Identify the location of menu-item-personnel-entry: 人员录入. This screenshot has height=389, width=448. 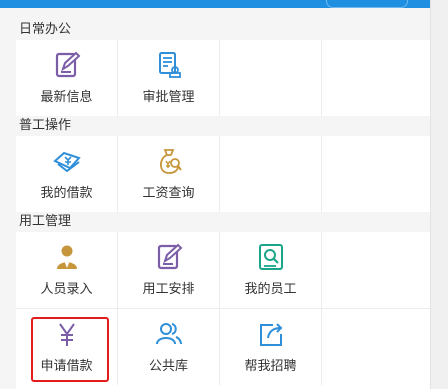
(67, 270).